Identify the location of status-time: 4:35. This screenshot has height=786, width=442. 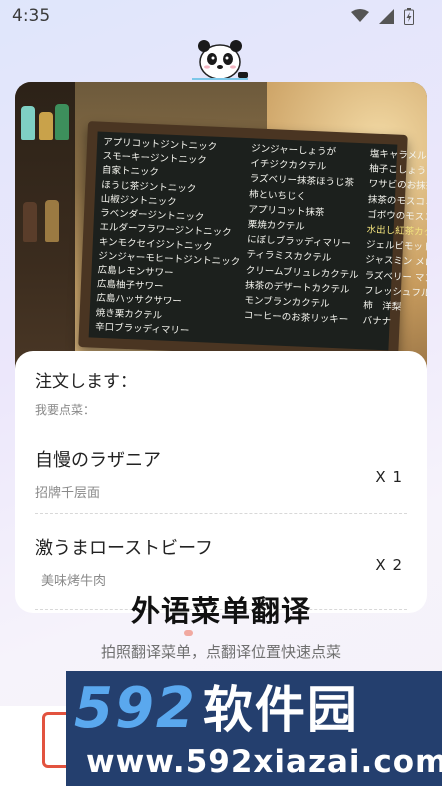
(31, 16).